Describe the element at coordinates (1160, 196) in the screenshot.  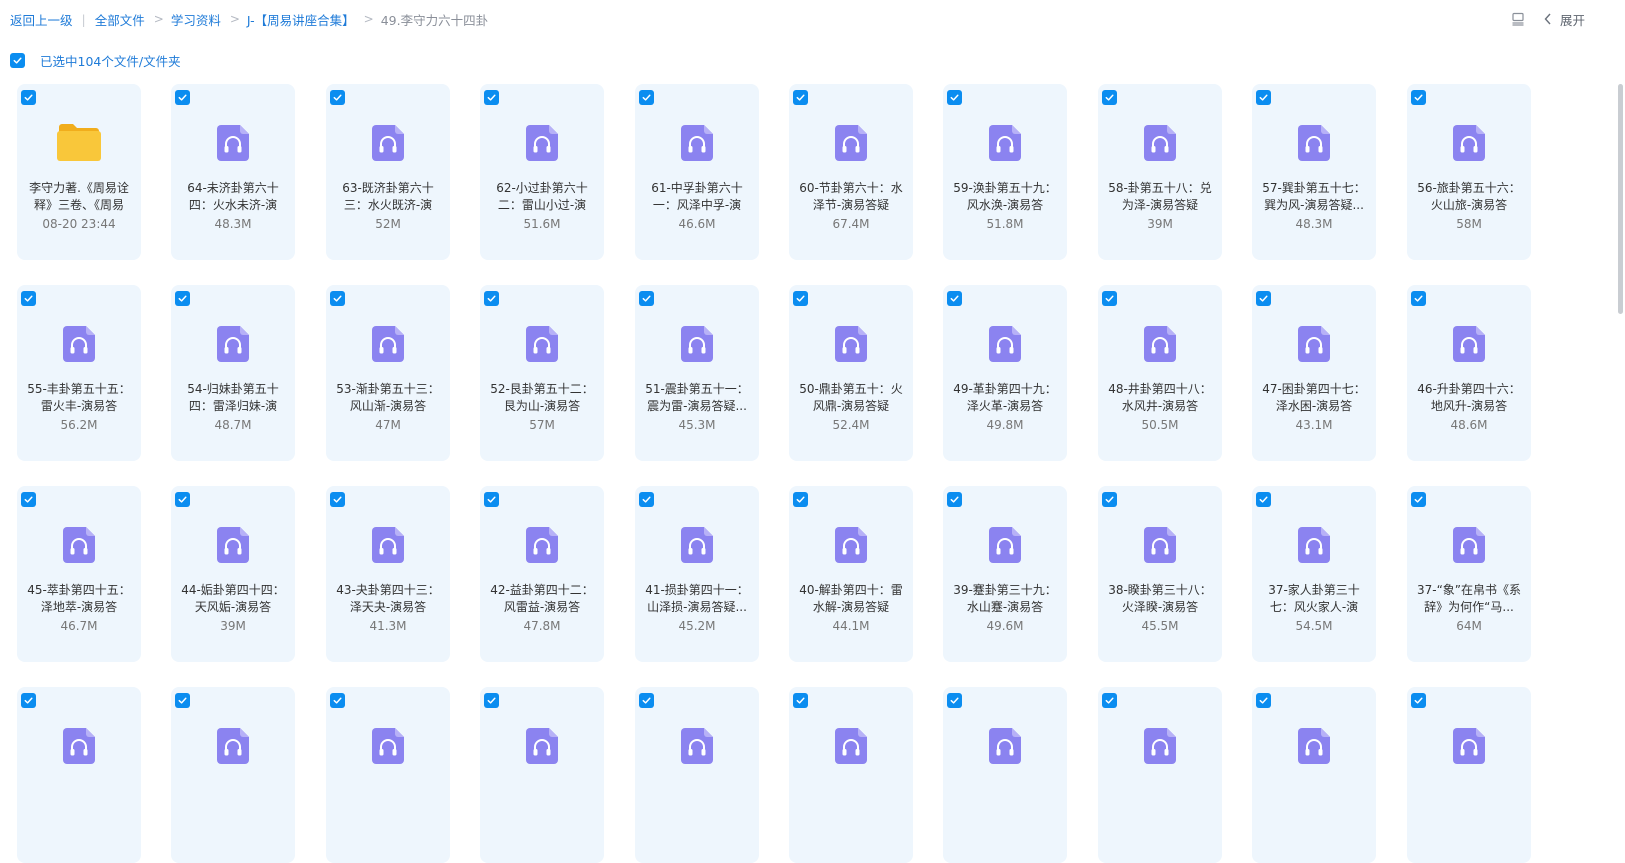
I see `file-name: 58-卦第五十八：兑为泽-演易答疑` at that location.